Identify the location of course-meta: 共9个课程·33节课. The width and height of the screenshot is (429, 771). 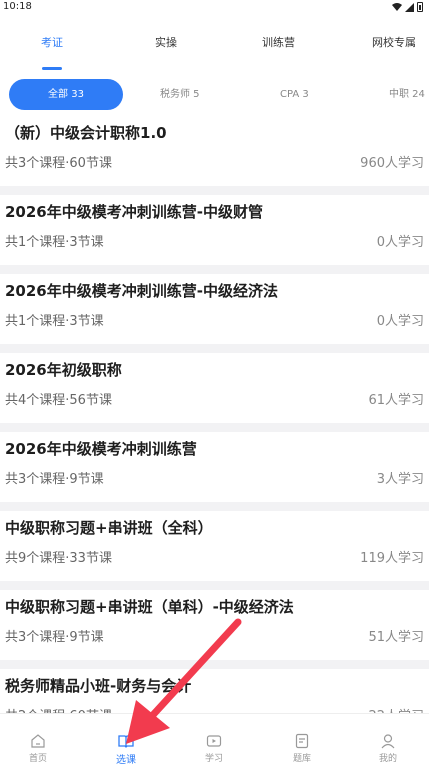
(58, 558).